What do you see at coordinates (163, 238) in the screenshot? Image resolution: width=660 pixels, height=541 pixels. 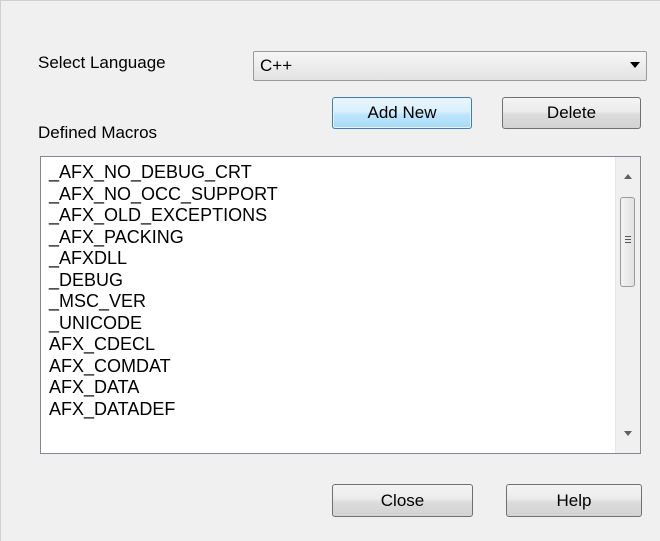 I see `list-item: _AFX_PACKING` at bounding box center [163, 238].